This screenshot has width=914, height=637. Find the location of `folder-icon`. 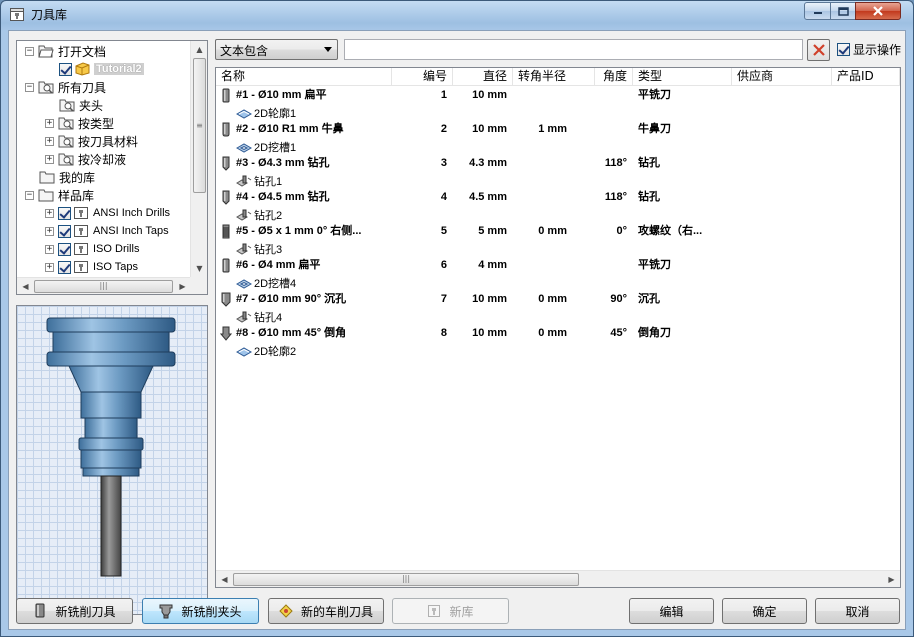

folder-icon is located at coordinates (47, 177).